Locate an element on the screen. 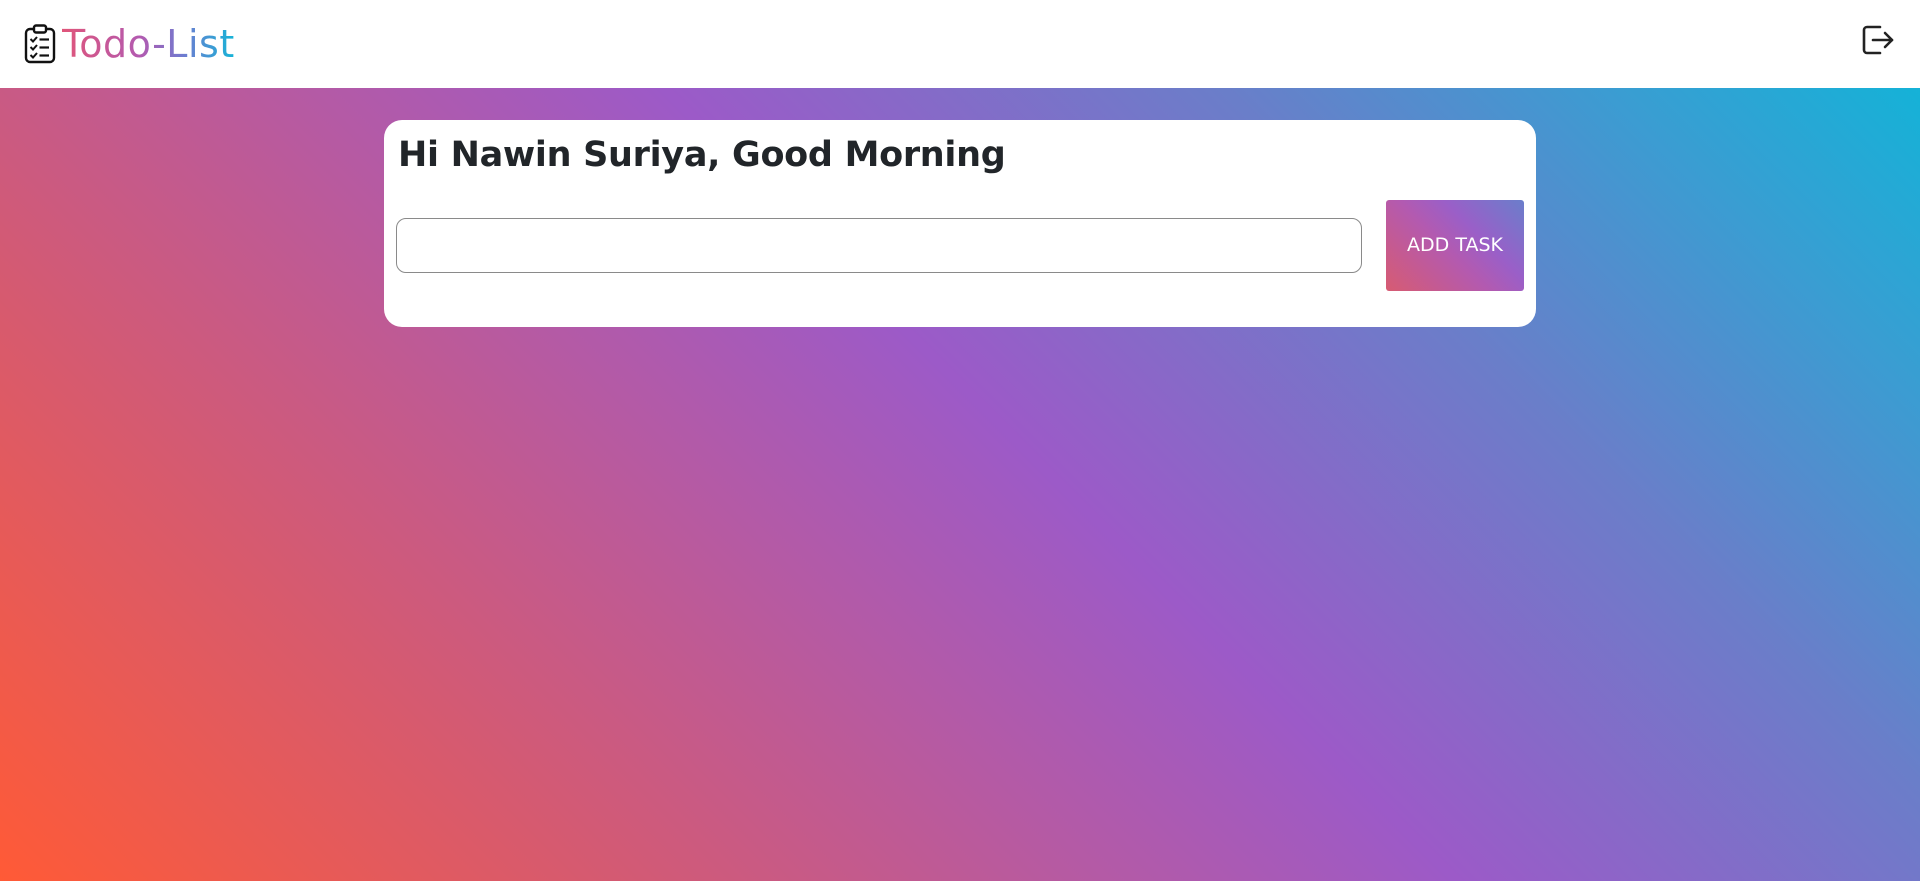  task-card: Hi Nawin Suriya, Good Morning ADD TASK is located at coordinates (960, 223).